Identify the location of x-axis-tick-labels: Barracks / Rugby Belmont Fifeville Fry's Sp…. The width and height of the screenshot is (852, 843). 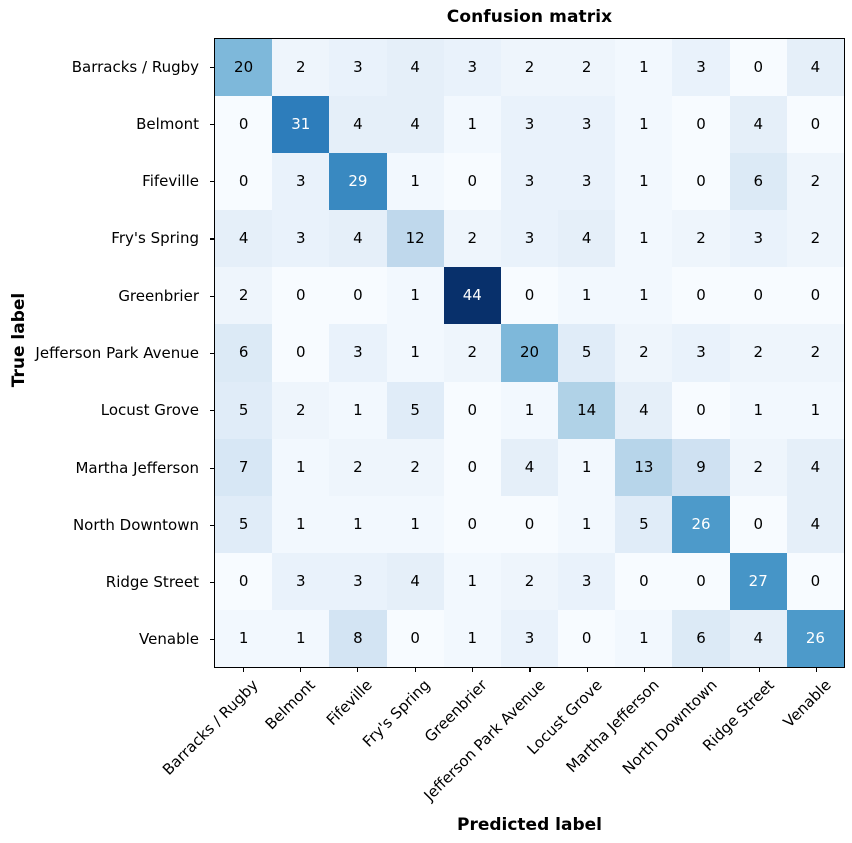
(502, 741).